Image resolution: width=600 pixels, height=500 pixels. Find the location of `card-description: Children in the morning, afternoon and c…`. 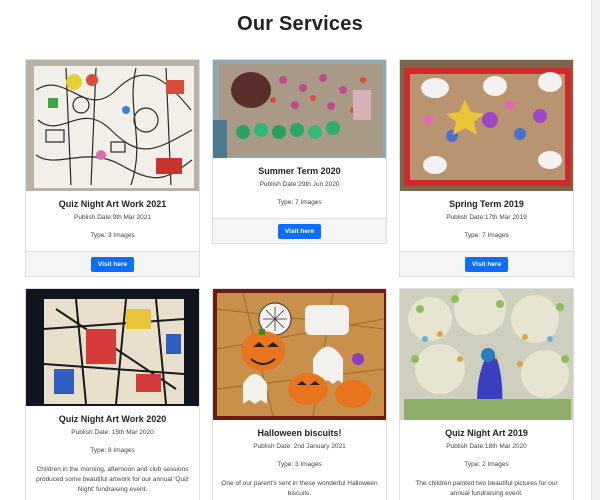

card-description: Children in the morning, afternoon and c… is located at coordinates (112, 479).